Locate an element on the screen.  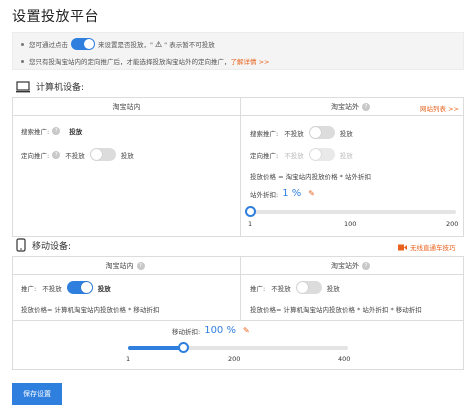
toggle-sample-icon is located at coordinates (83, 44).